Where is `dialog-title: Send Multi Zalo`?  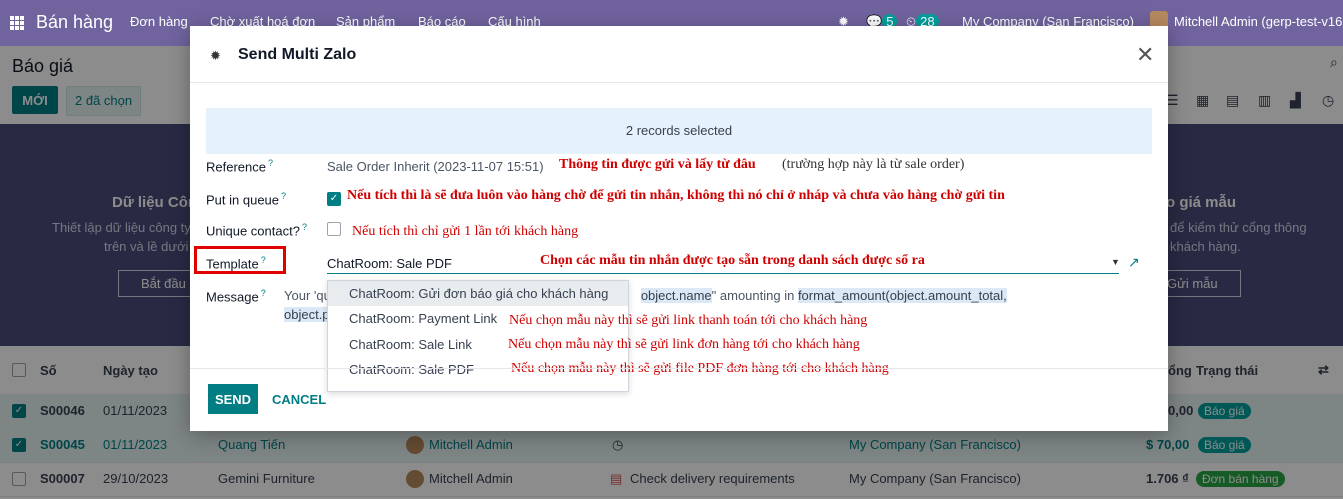 dialog-title: Send Multi Zalo is located at coordinates (297, 54).